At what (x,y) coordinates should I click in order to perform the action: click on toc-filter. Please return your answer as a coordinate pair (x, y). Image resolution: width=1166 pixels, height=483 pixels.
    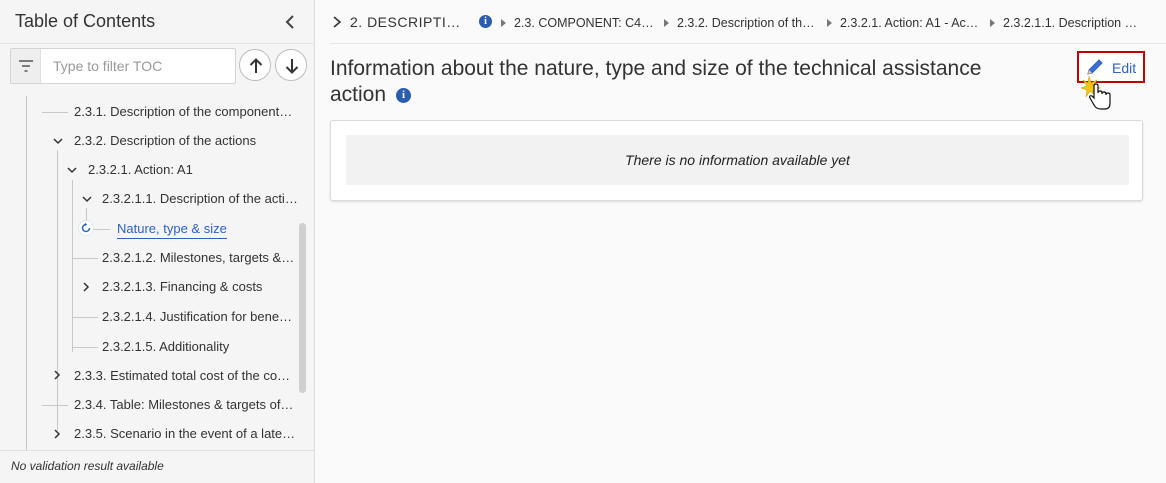
    Looking at the image, I should click on (123, 66).